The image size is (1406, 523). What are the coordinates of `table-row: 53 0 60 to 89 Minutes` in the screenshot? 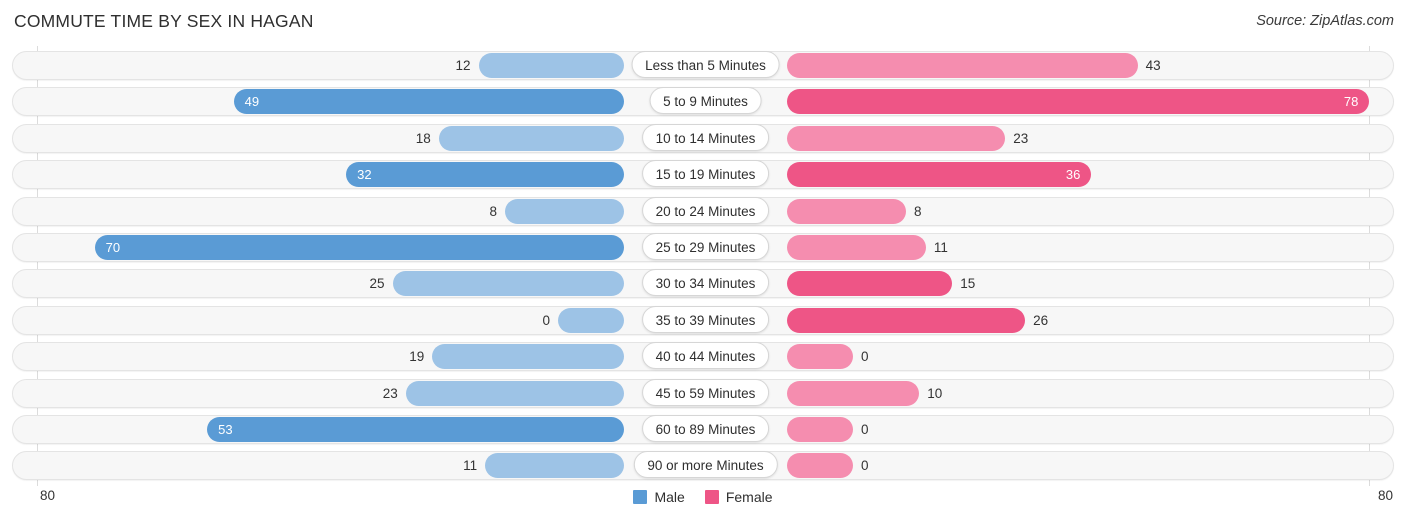 It's located at (703, 429).